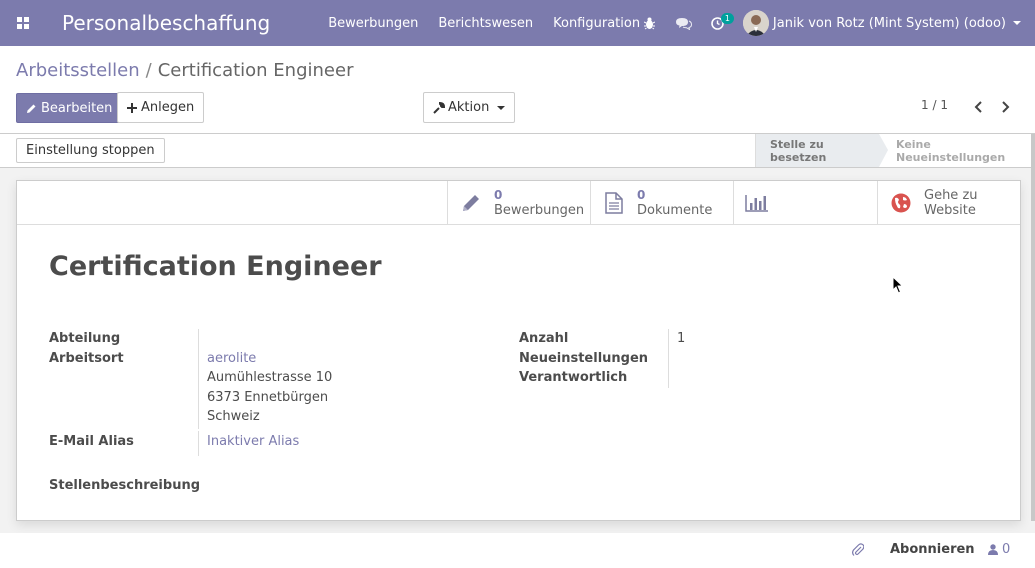 The image size is (1035, 568). I want to click on job-description-label: Stellenbeschreibung, so click(125, 485).